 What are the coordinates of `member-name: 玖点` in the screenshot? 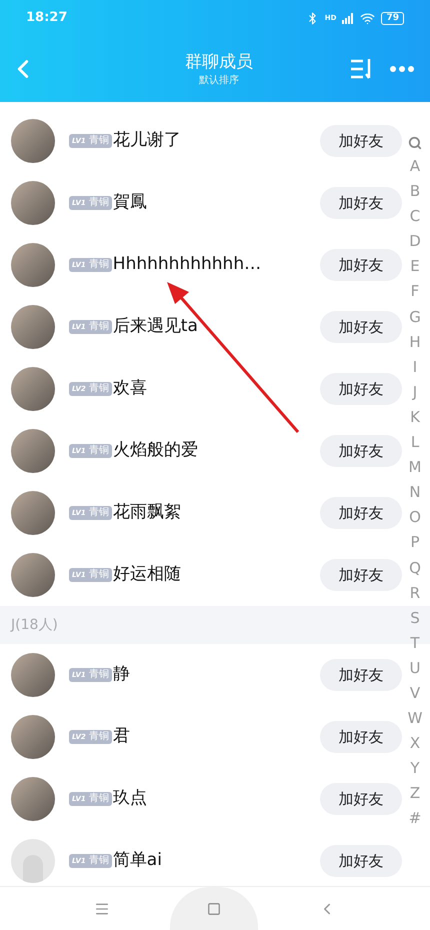 It's located at (130, 798).